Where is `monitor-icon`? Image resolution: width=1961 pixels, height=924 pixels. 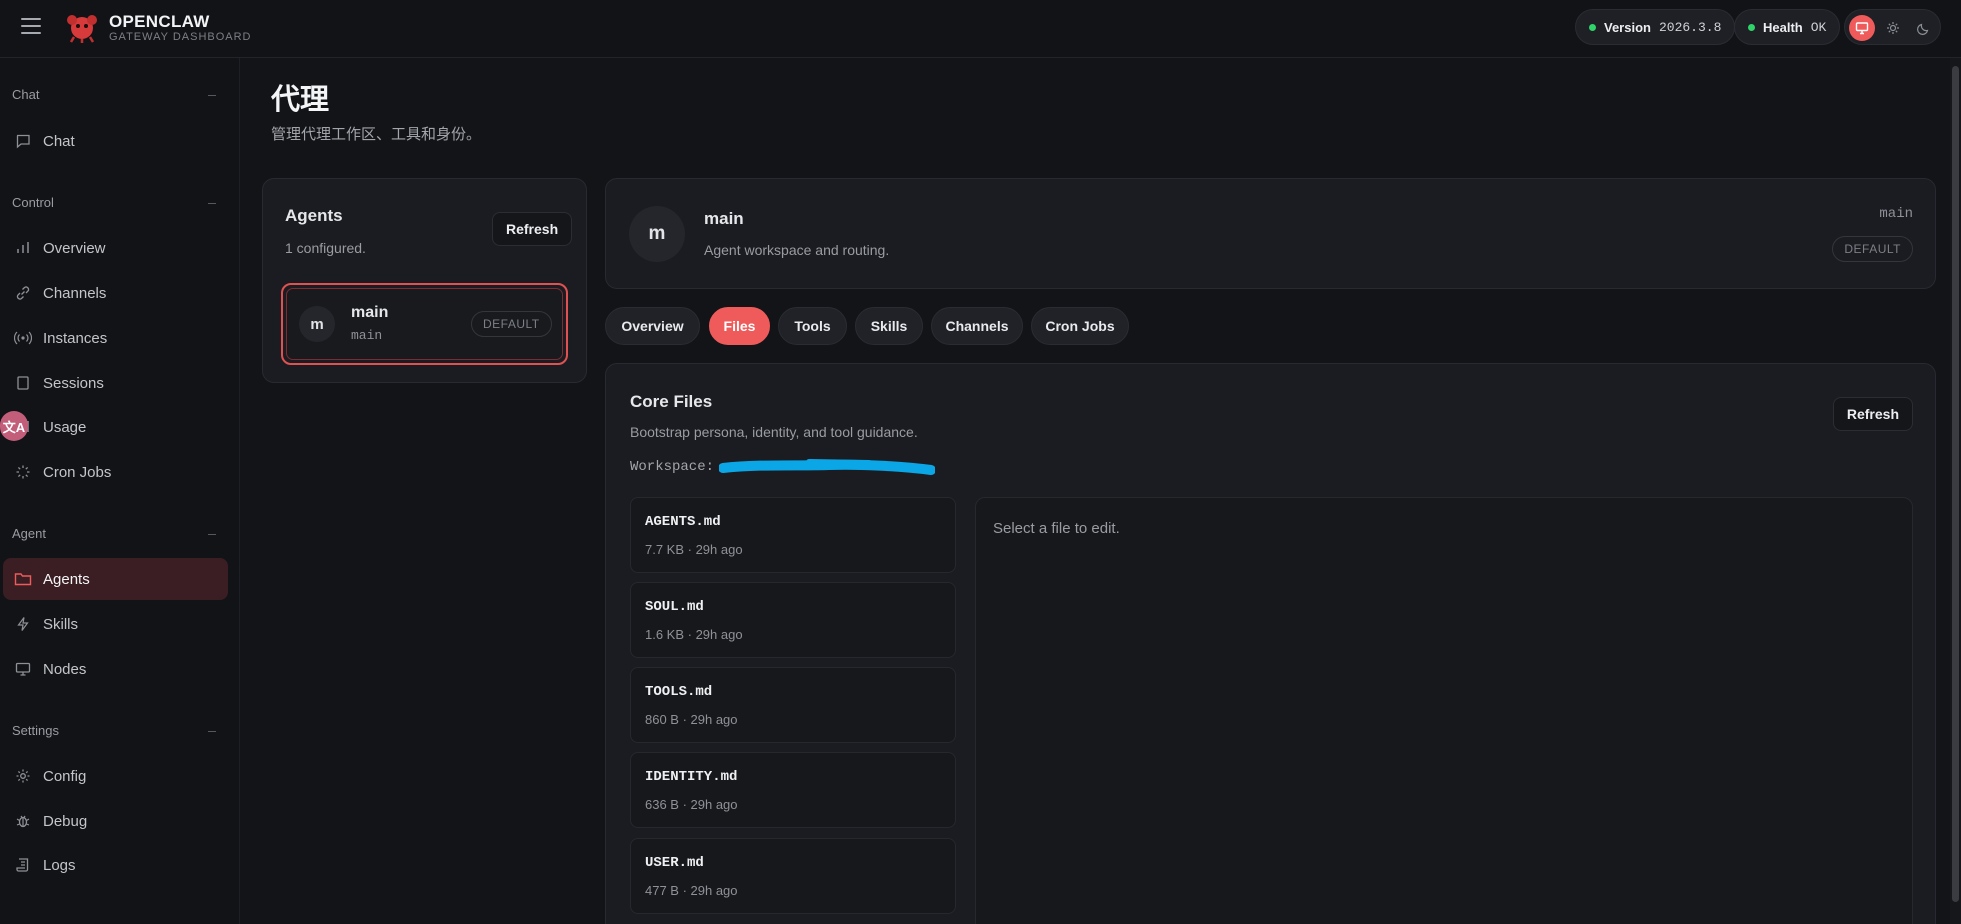 monitor-icon is located at coordinates (1862, 28).